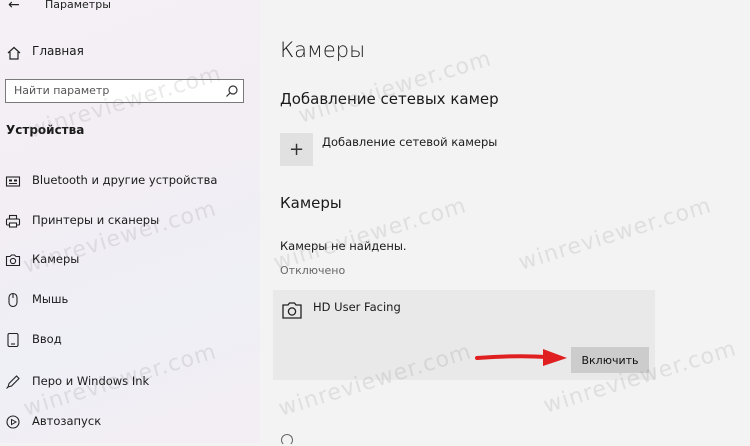 The image size is (750, 446). Describe the element at coordinates (13, 382) in the screenshot. I see `pen-icon` at that location.